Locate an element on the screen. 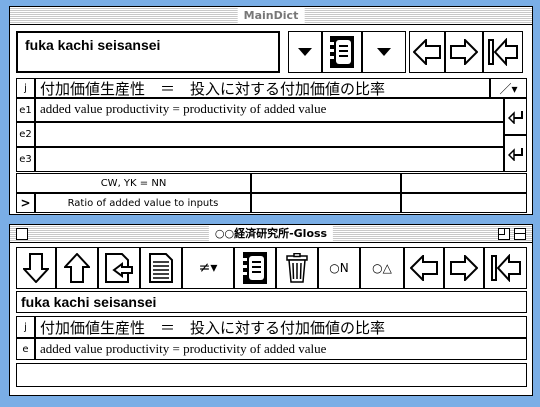 The height and width of the screenshot is (407, 540). mark-triangle-button: ○△ is located at coordinates (382, 268).